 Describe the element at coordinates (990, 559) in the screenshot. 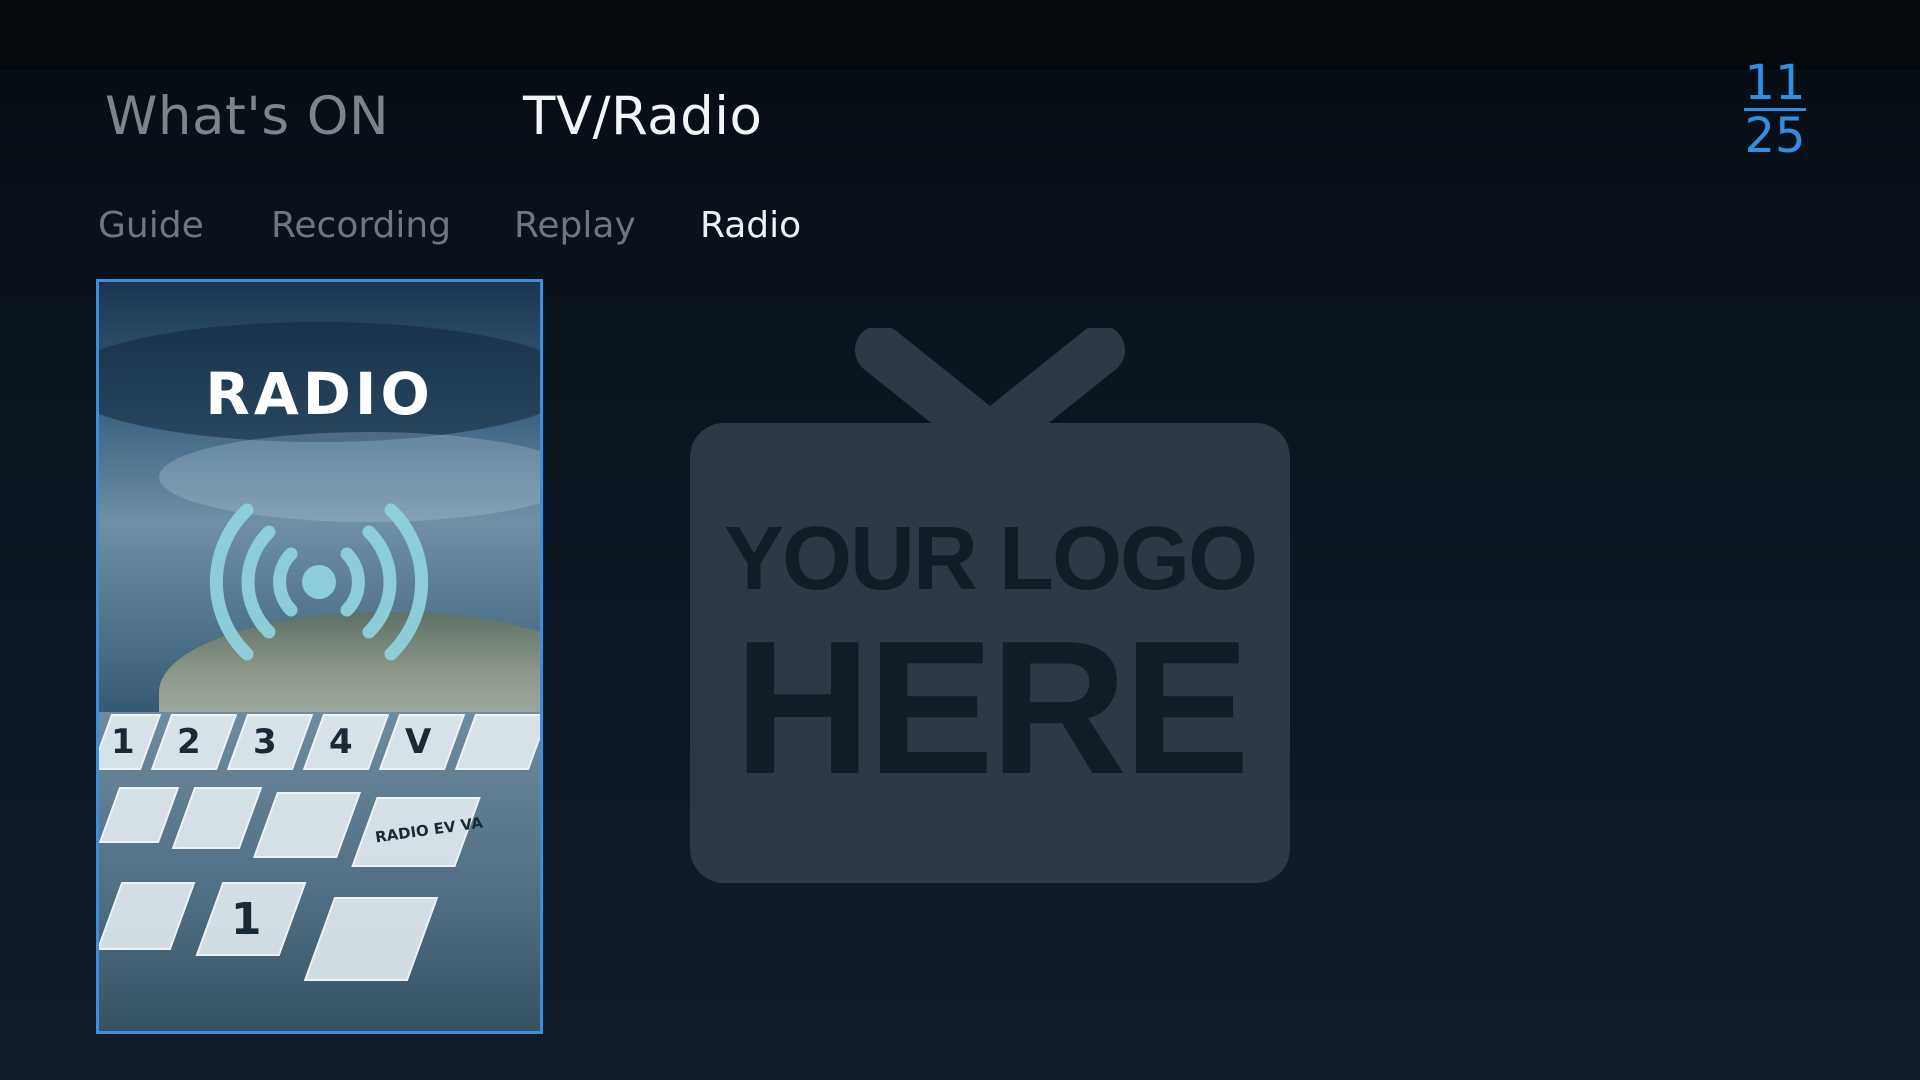

I see `logo-placeholder-line1: YOUR LOGO` at that location.